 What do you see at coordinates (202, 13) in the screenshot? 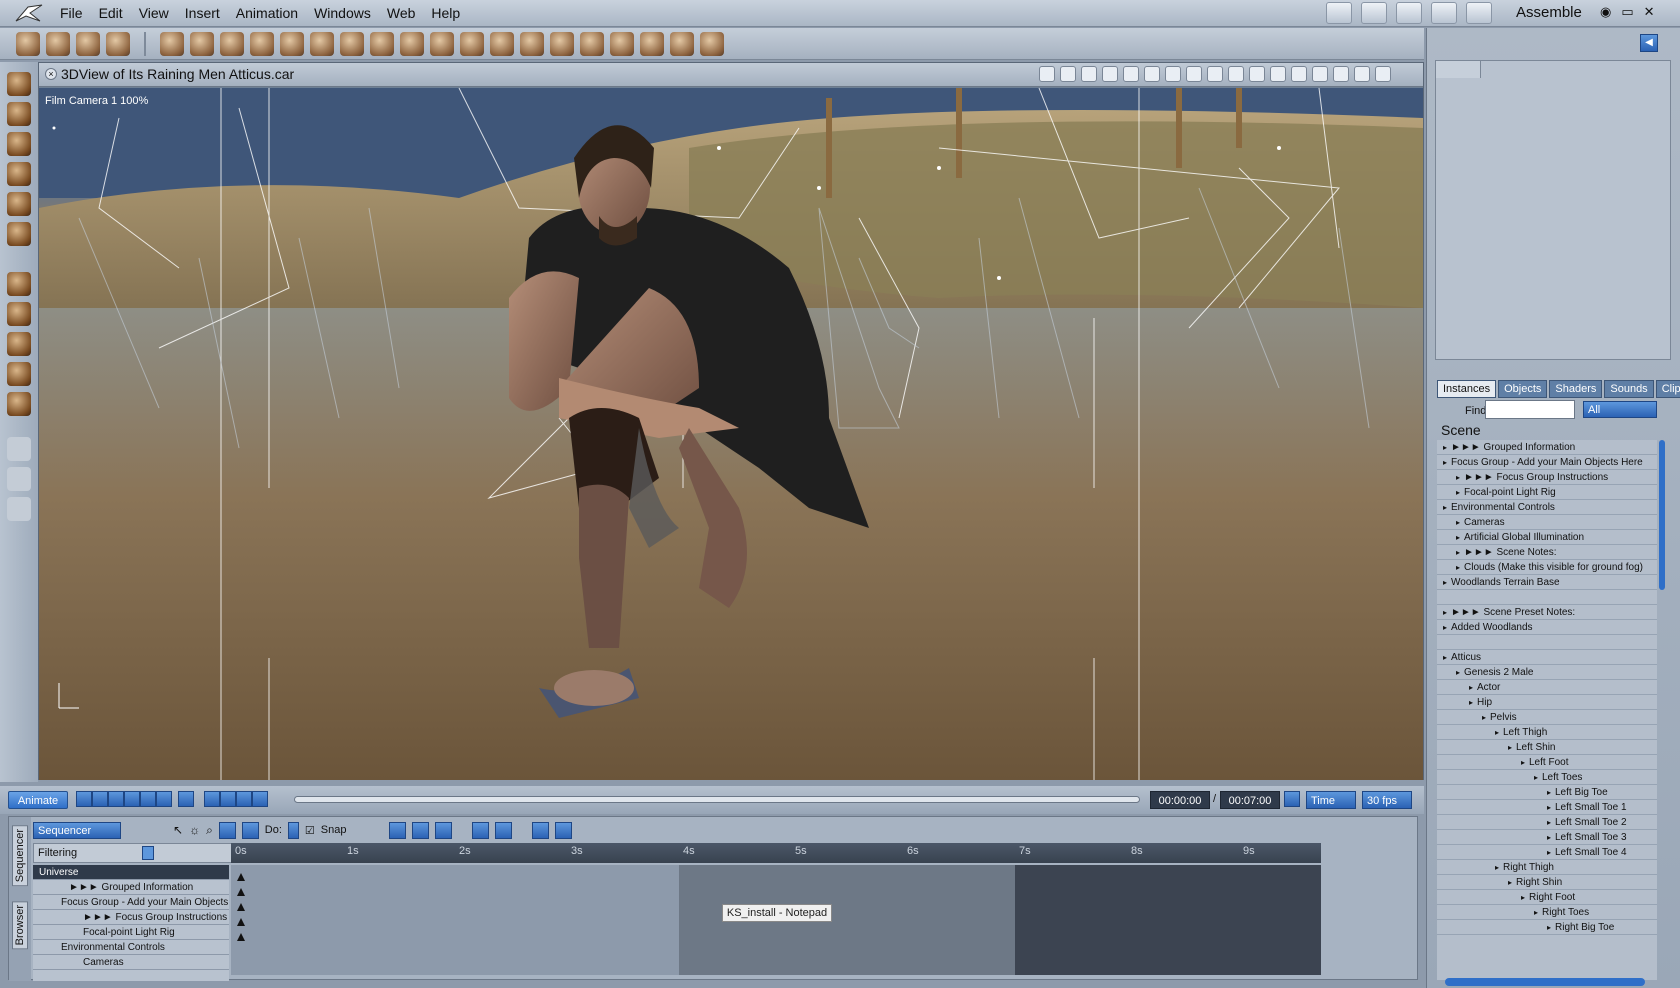
I see `menu-insert: Insert` at bounding box center [202, 13].